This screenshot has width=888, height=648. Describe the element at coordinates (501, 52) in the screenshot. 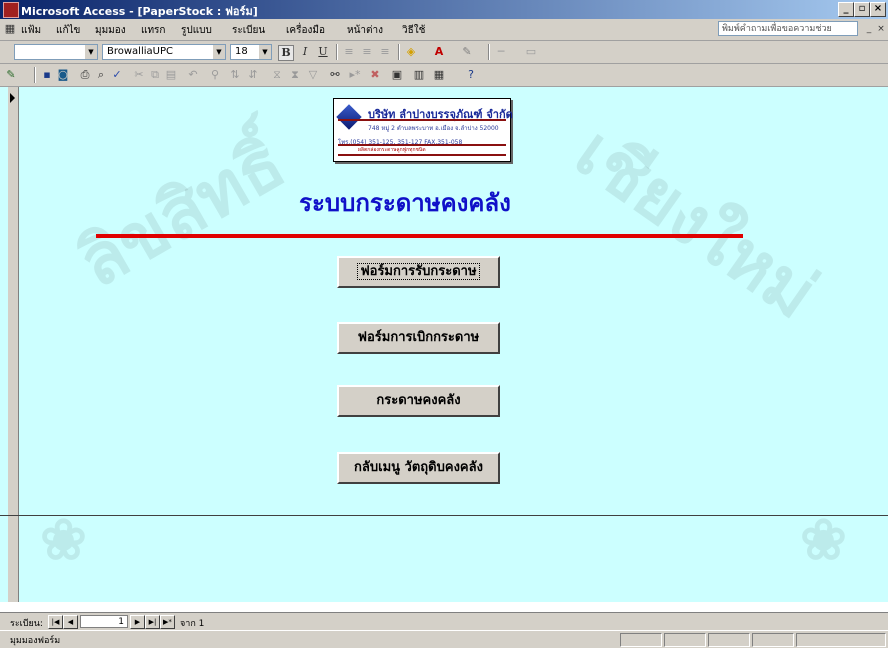

I see `line-width-icon: ─` at that location.